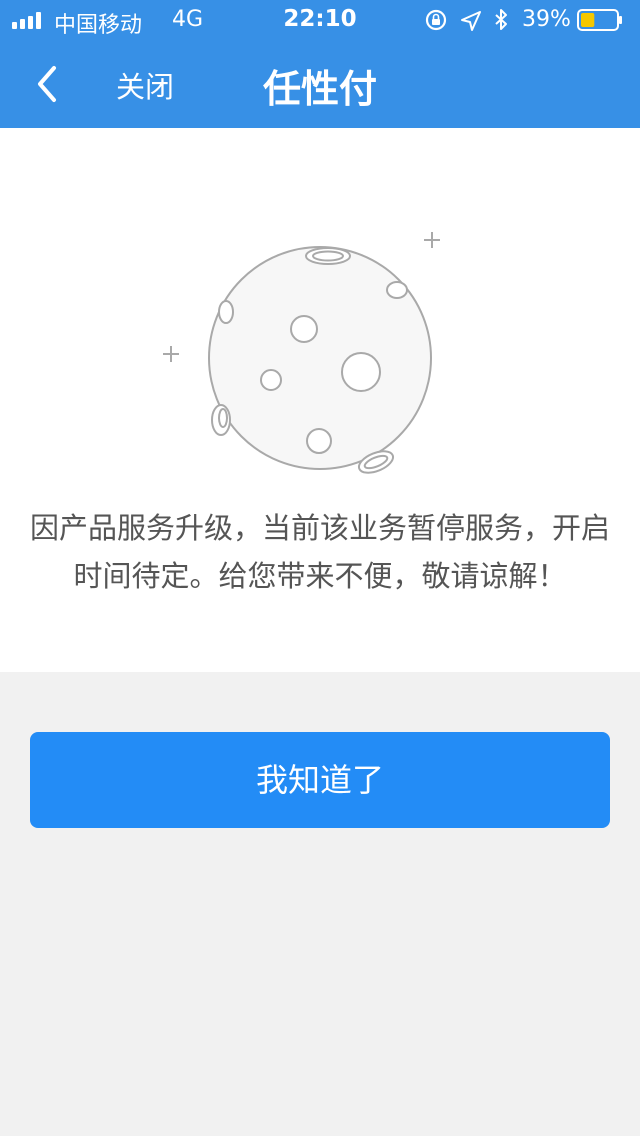  Describe the element at coordinates (319, 89) in the screenshot. I see `page-title: 任性付` at that location.